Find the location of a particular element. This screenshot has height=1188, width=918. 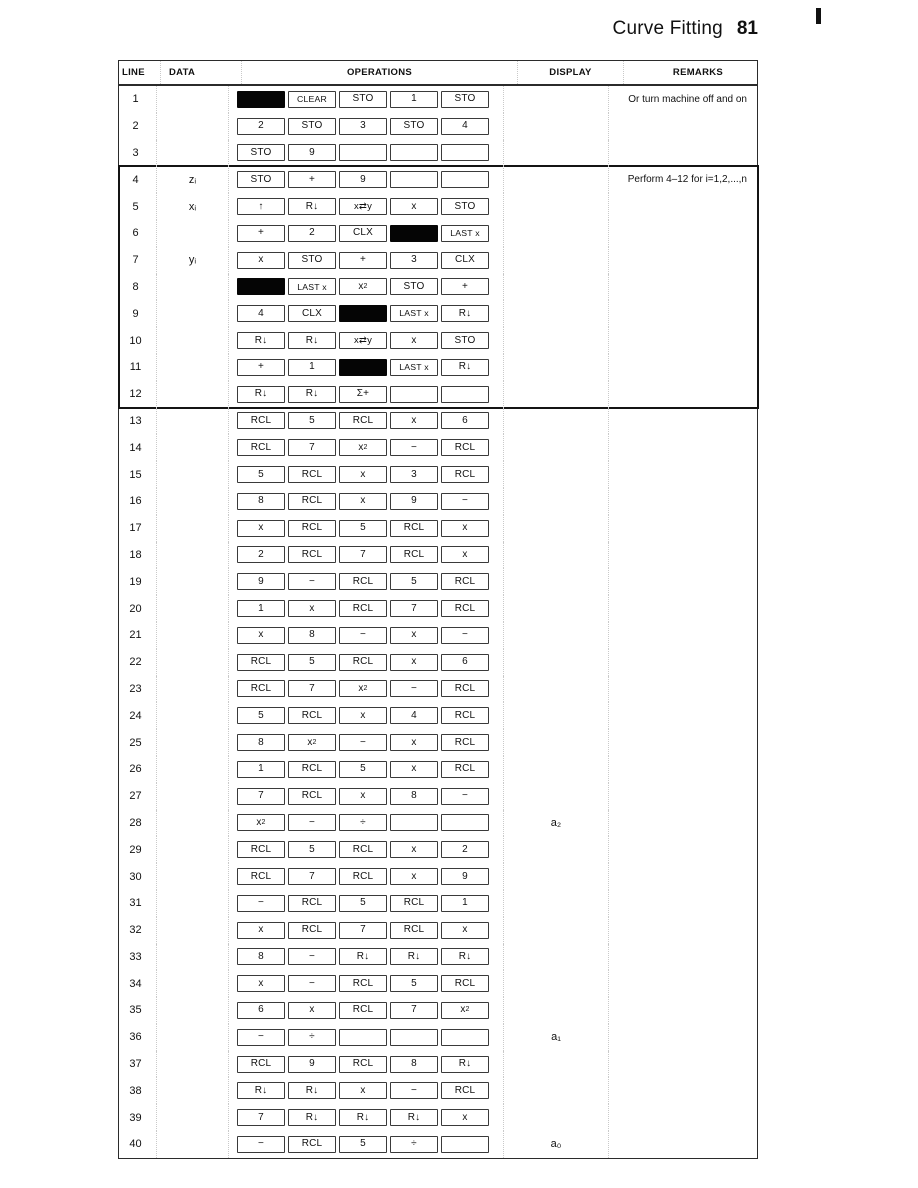

table-row: 38 R↓ R↓ x − RCL is located at coordinates (438, 1091).